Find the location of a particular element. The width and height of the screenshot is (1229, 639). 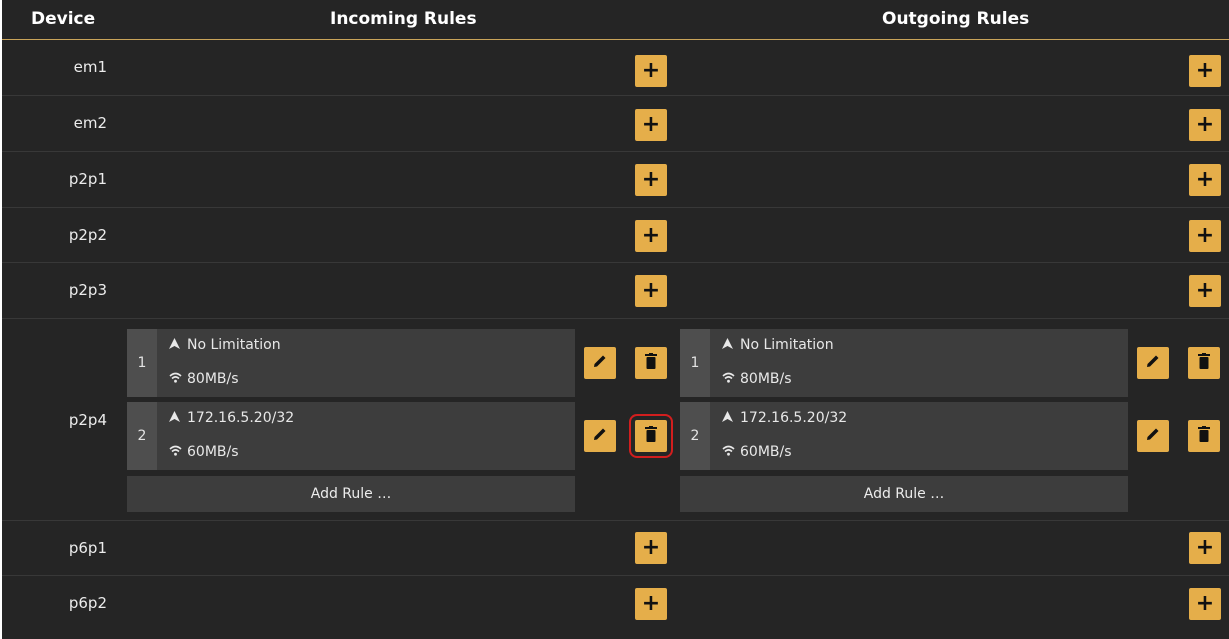

device-name: p6p1 is located at coordinates (87, 548).